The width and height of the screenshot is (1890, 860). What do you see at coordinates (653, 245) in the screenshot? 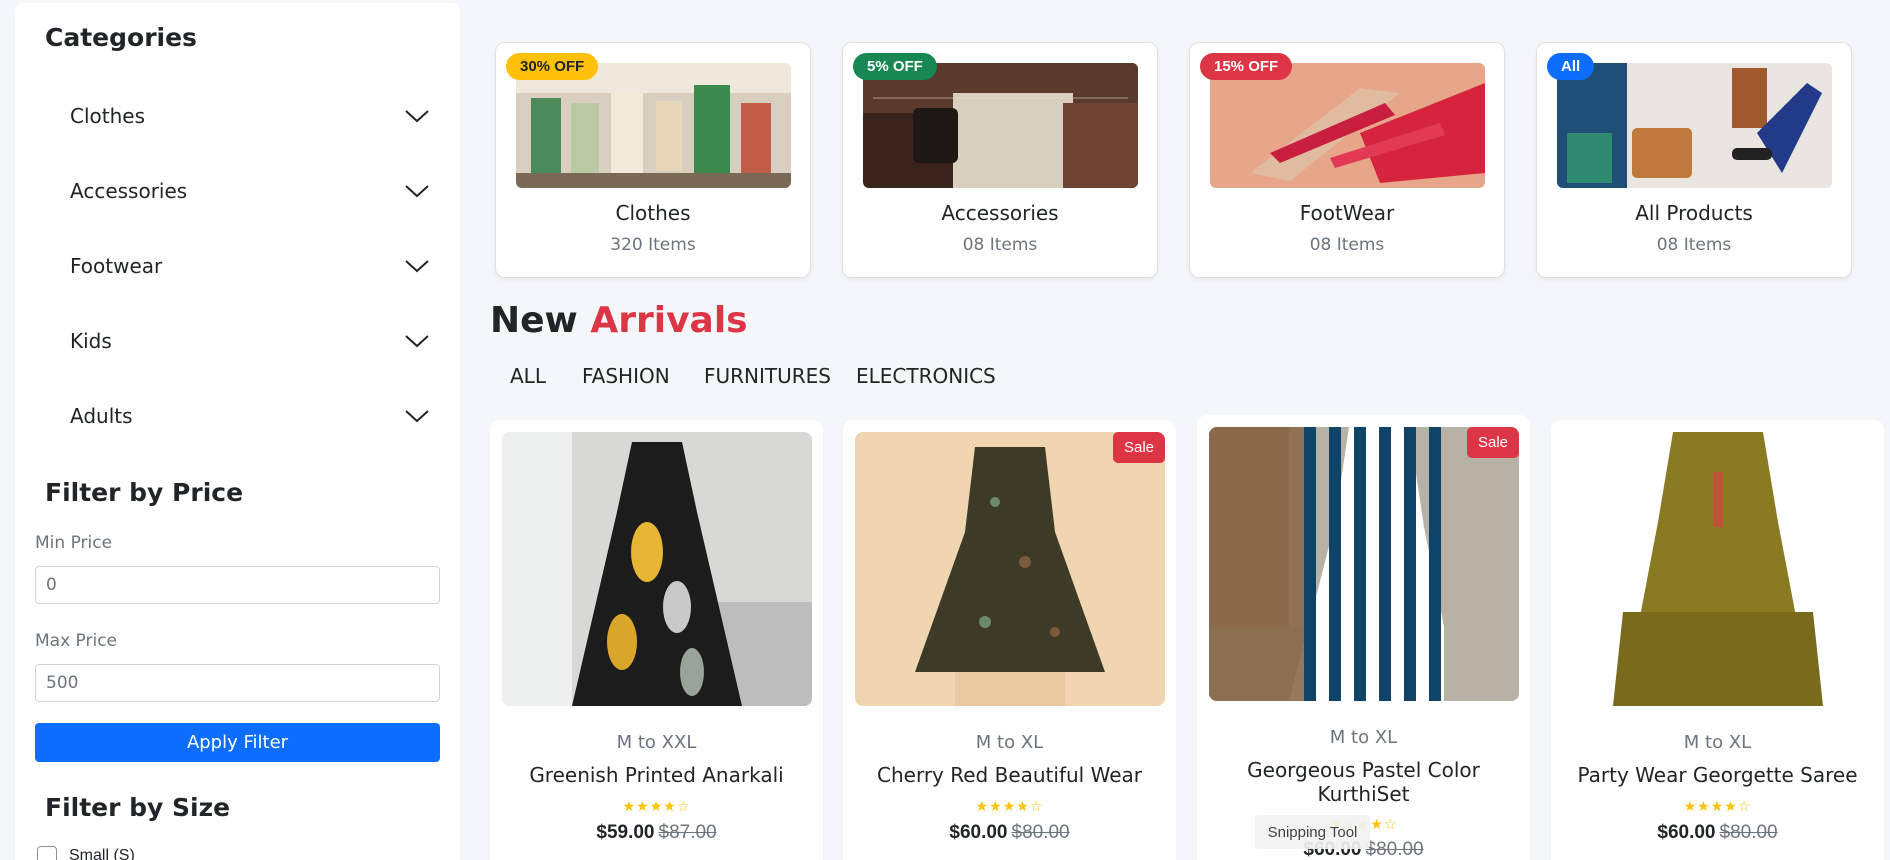
I see `category-count: 320 Items` at bounding box center [653, 245].